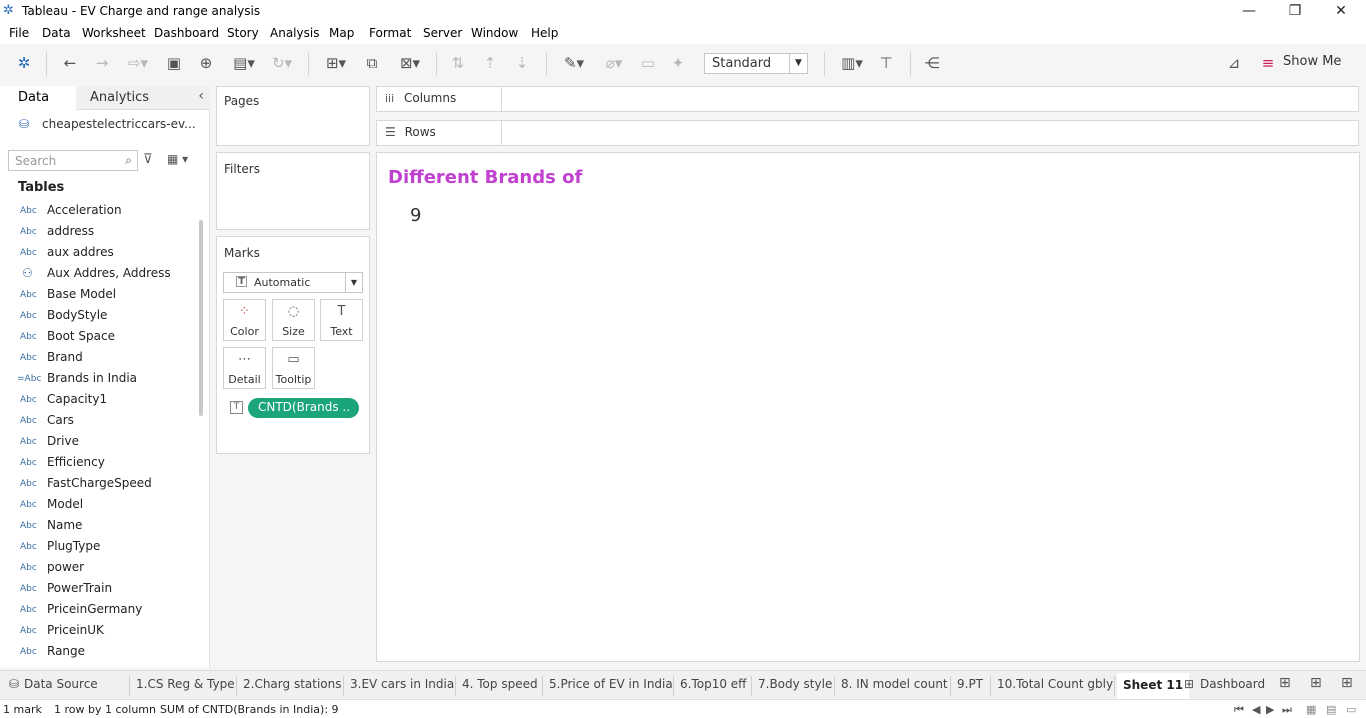  I want to click on highlight-icon: ✎▾, so click(574, 63).